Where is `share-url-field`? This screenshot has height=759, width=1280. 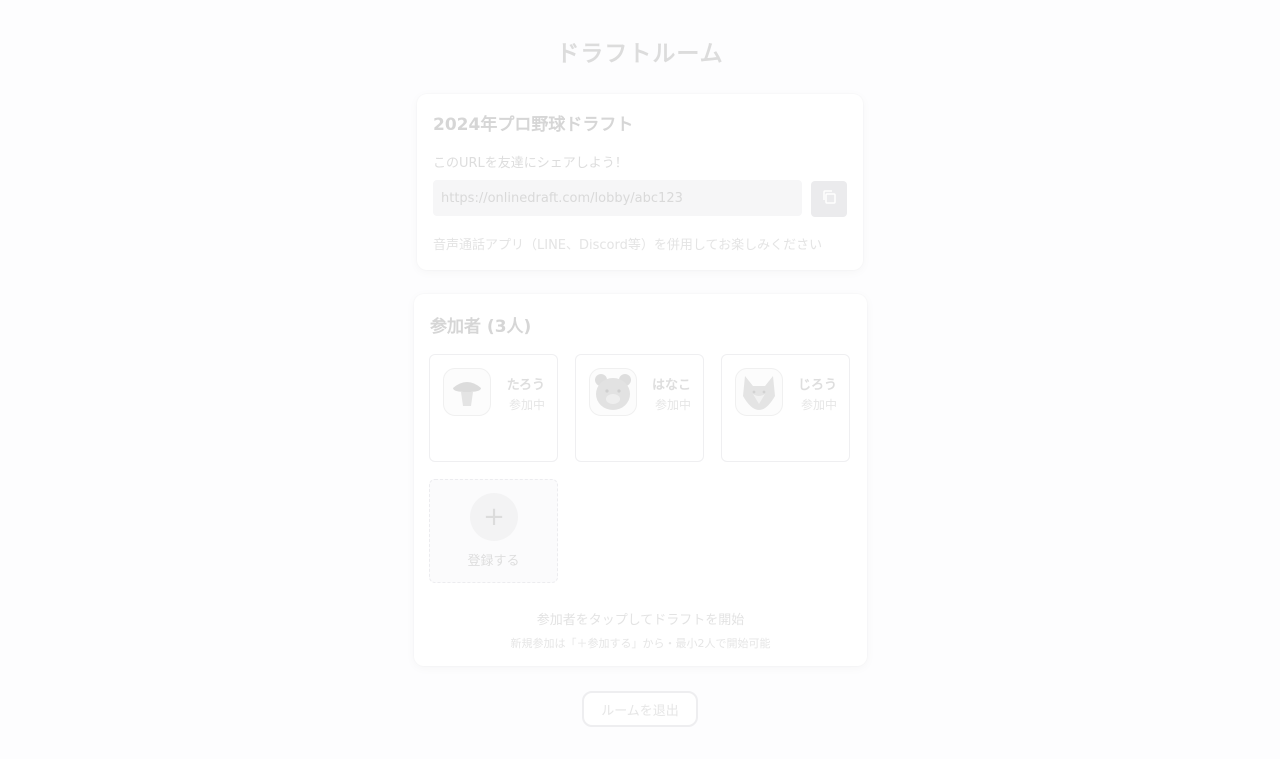
share-url-field is located at coordinates (617, 198).